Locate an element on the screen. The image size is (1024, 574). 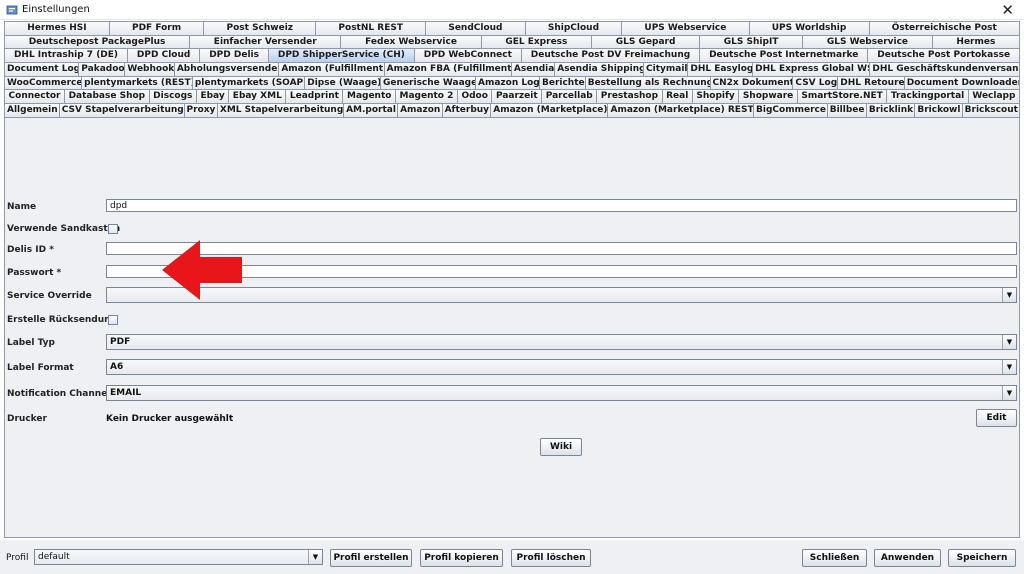
tab-dhl-express-global-ws: DHL Express Global WS is located at coordinates (811, 69).